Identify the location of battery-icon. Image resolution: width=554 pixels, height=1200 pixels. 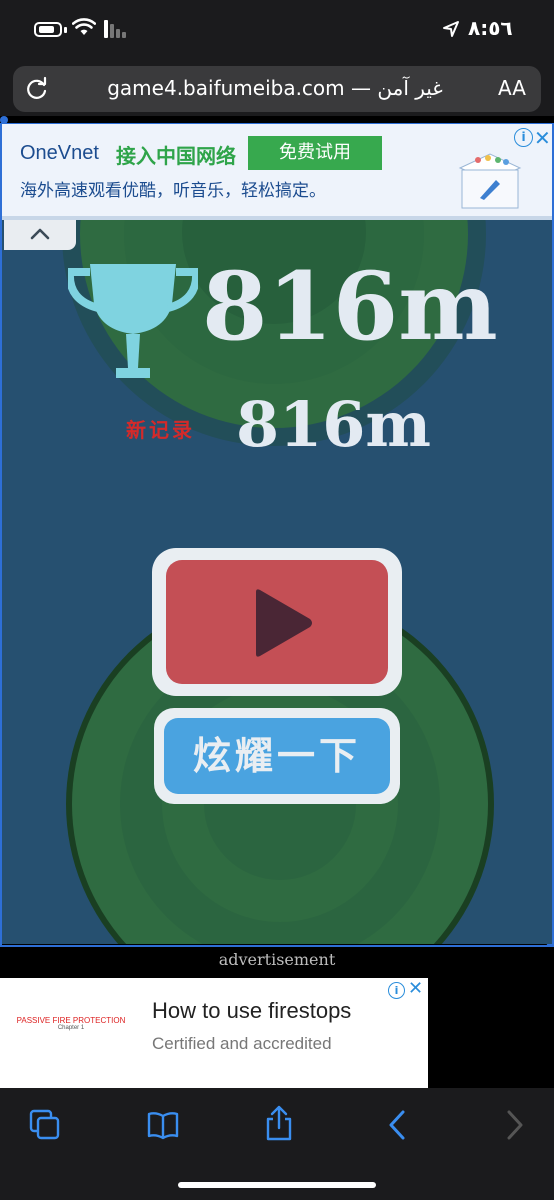
(48, 29).